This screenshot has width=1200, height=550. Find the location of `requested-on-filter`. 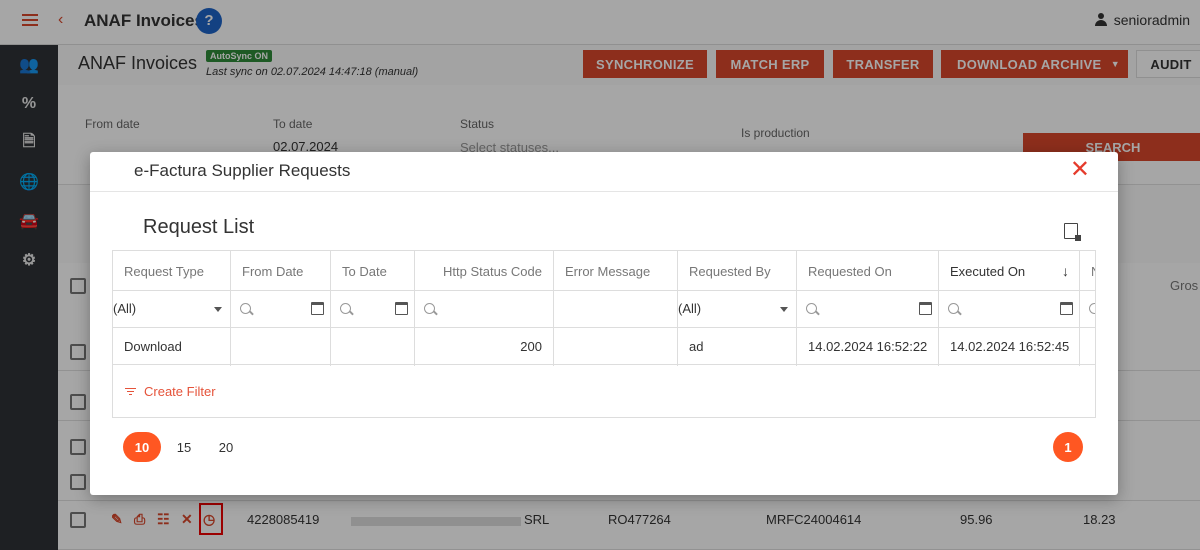

requested-on-filter is located at coordinates (867, 309).